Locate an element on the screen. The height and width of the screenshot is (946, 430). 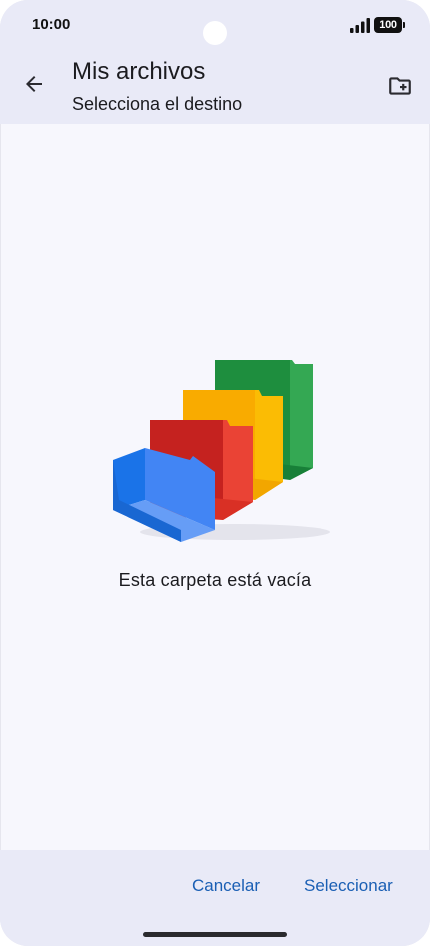
arrow-back-icon is located at coordinates (34, 84).